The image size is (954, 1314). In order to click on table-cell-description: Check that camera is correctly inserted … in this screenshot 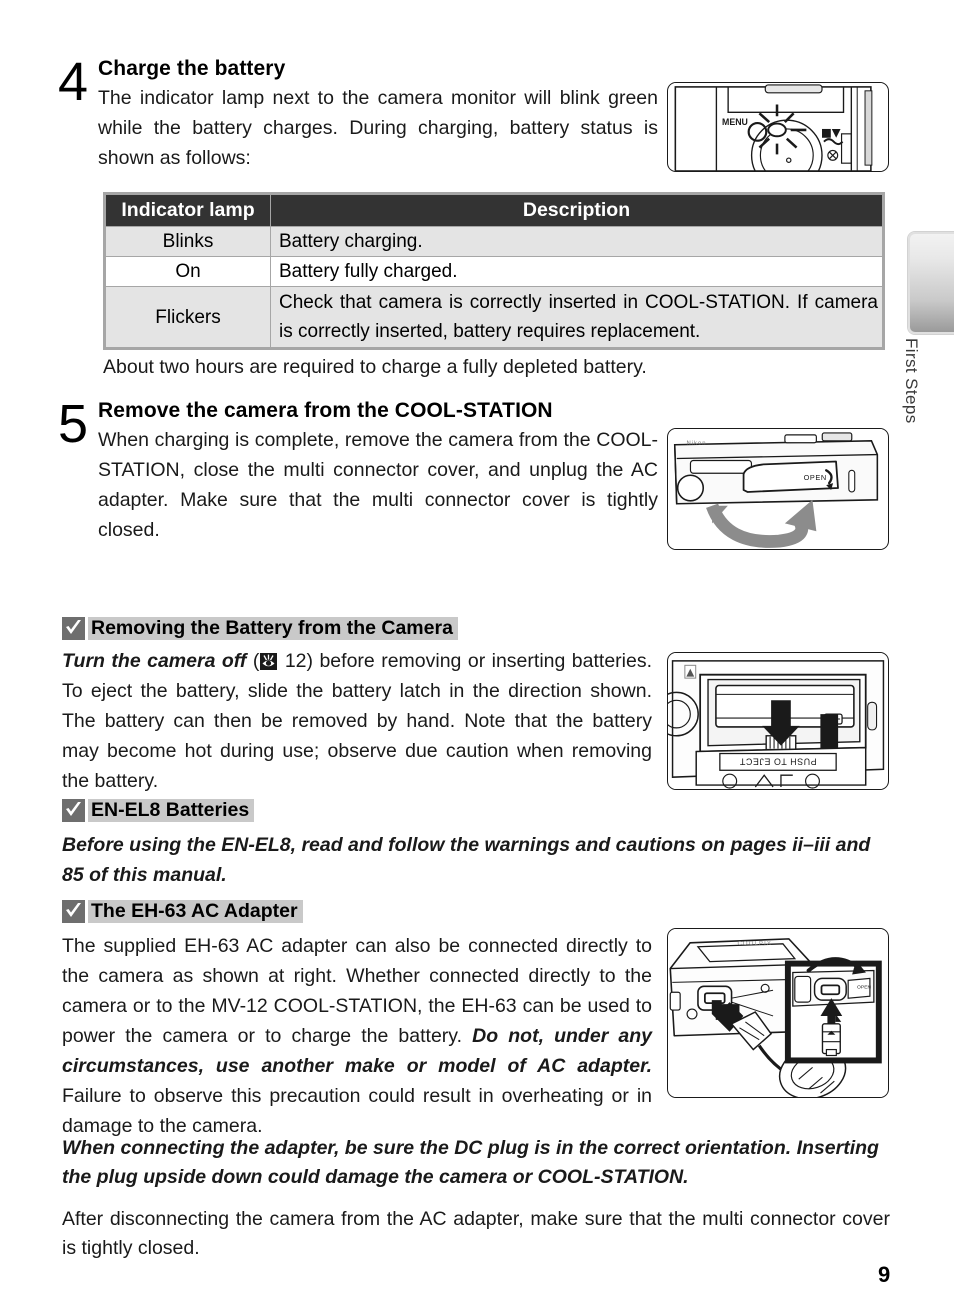, I will do `click(577, 317)`.